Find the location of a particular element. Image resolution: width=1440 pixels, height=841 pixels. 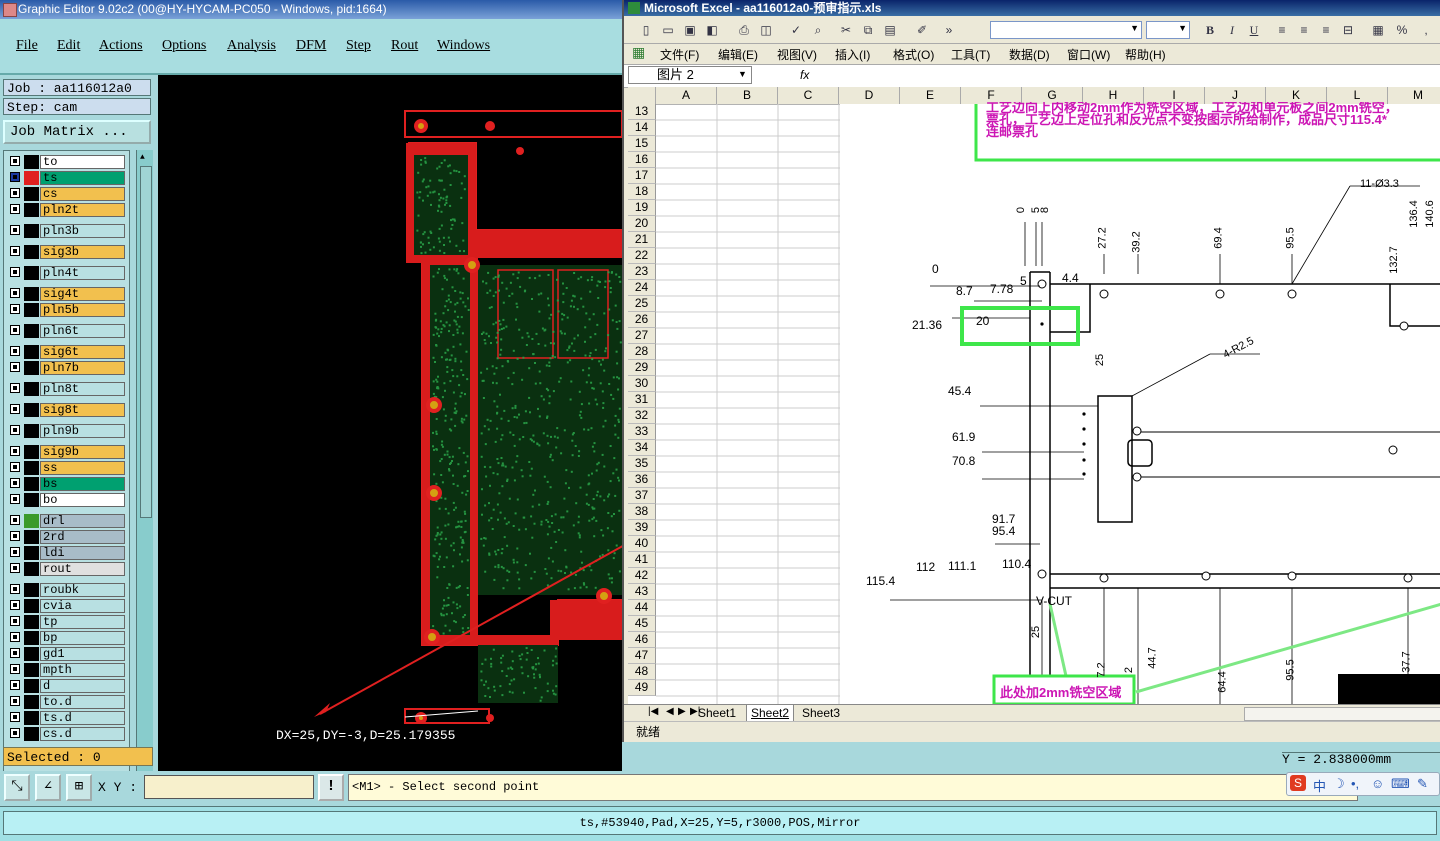

layer-row: bo is located at coordinates (66, 500).